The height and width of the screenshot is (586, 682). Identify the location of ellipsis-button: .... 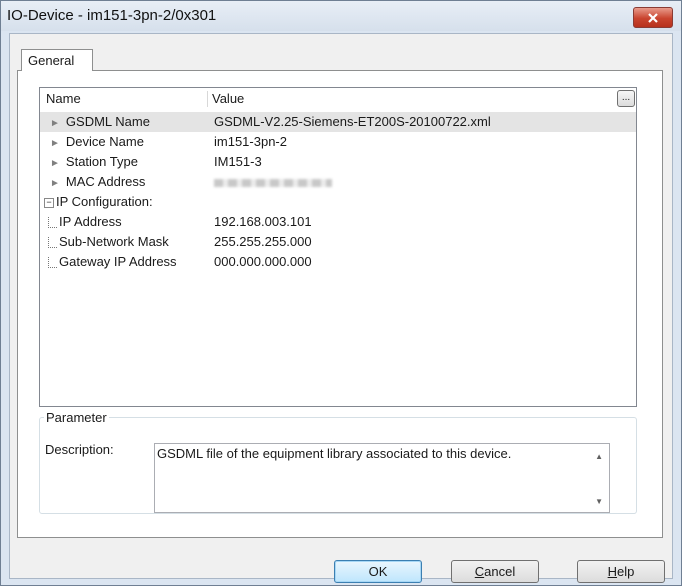
(626, 98).